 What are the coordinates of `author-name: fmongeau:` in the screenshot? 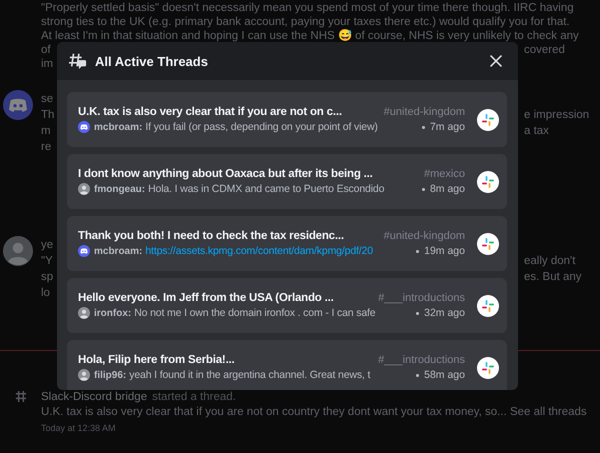 It's located at (120, 189).